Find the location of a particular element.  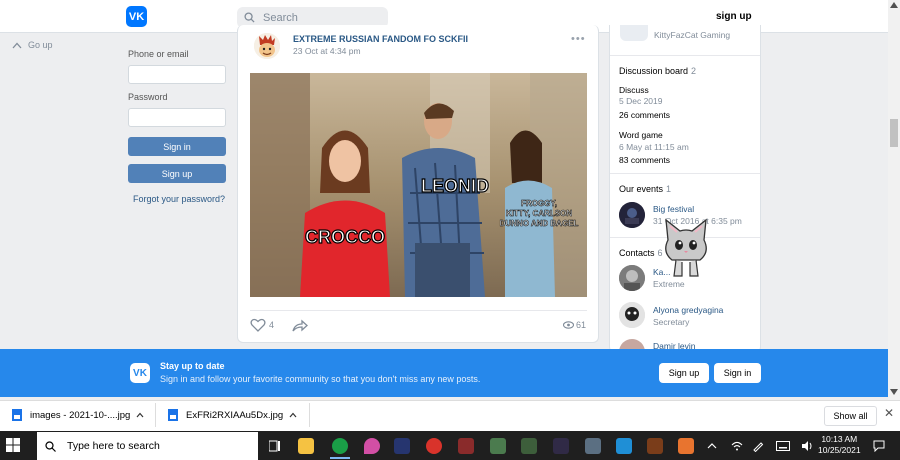

heart-icon is located at coordinates (258, 325).